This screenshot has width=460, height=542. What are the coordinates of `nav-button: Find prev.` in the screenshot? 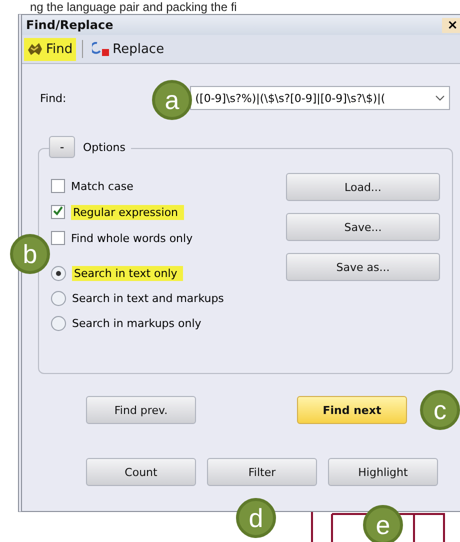 It's located at (141, 410).